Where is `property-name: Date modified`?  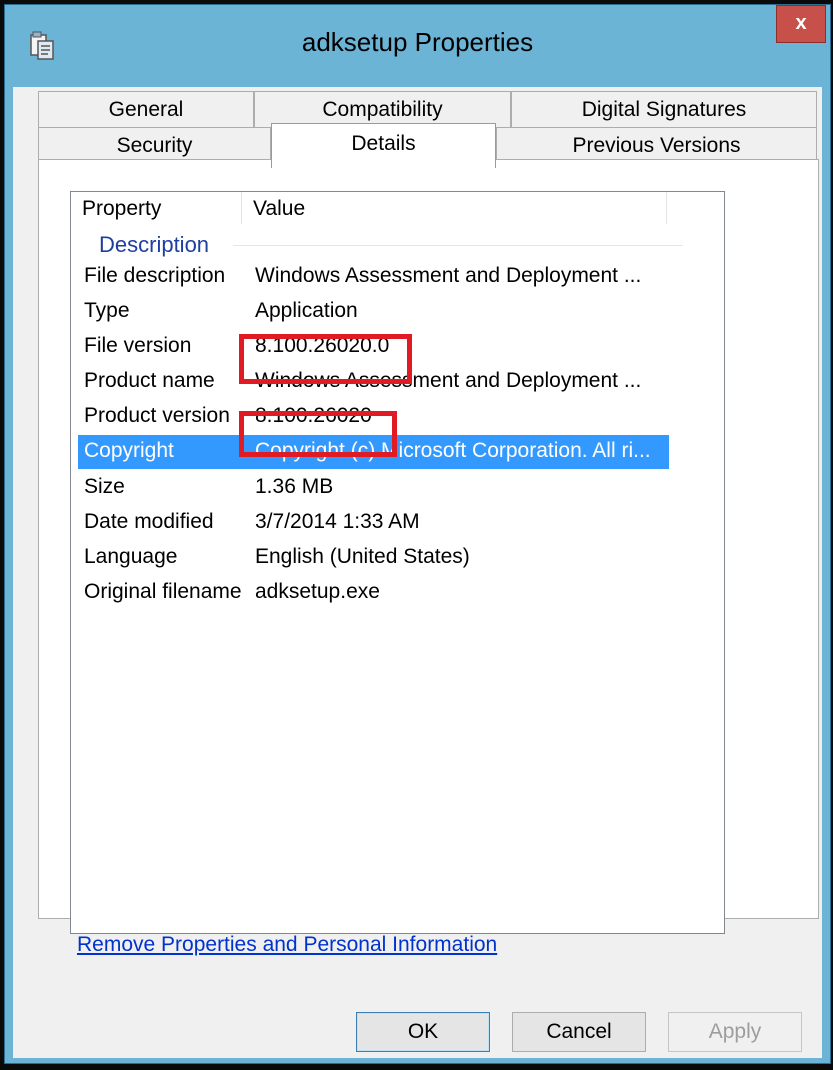
property-name: Date modified is located at coordinates (149, 521).